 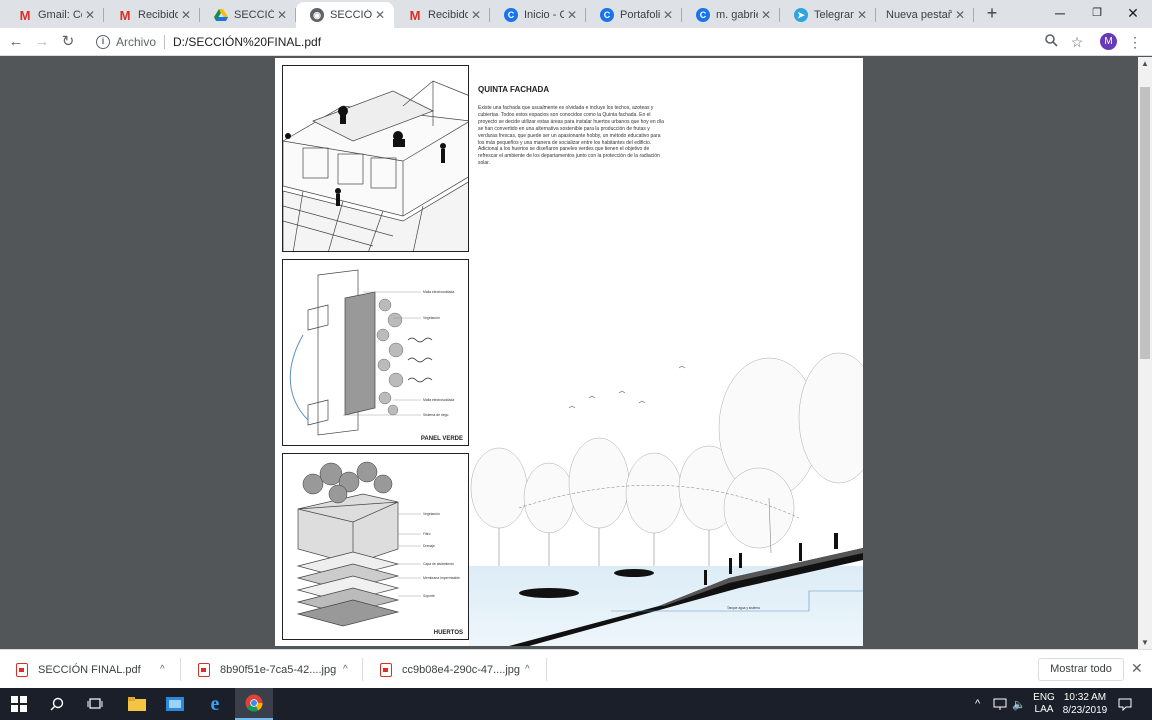 What do you see at coordinates (175, 704) in the screenshot?
I see `store-icon` at bounding box center [175, 704].